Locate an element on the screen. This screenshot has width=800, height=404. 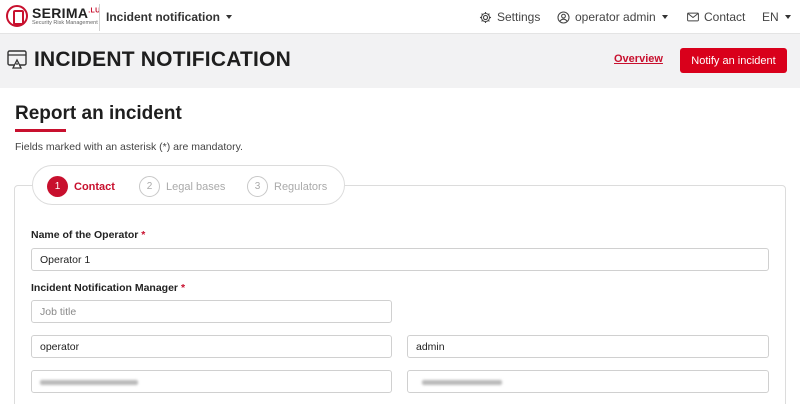
module-dropdown-label: Incident notification is located at coordinates (163, 17).